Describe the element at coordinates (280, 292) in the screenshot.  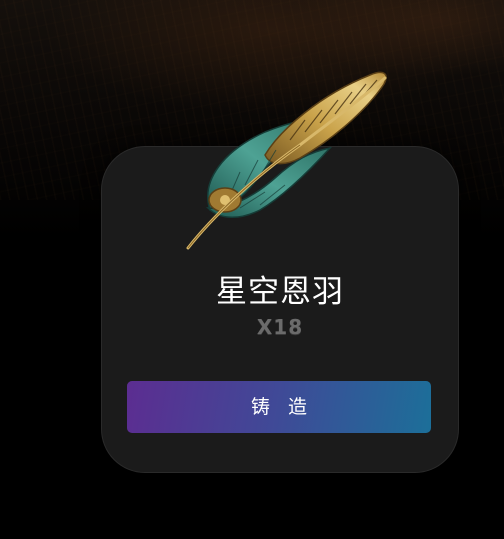
I see `item-name-label: 星空恩羽` at that location.